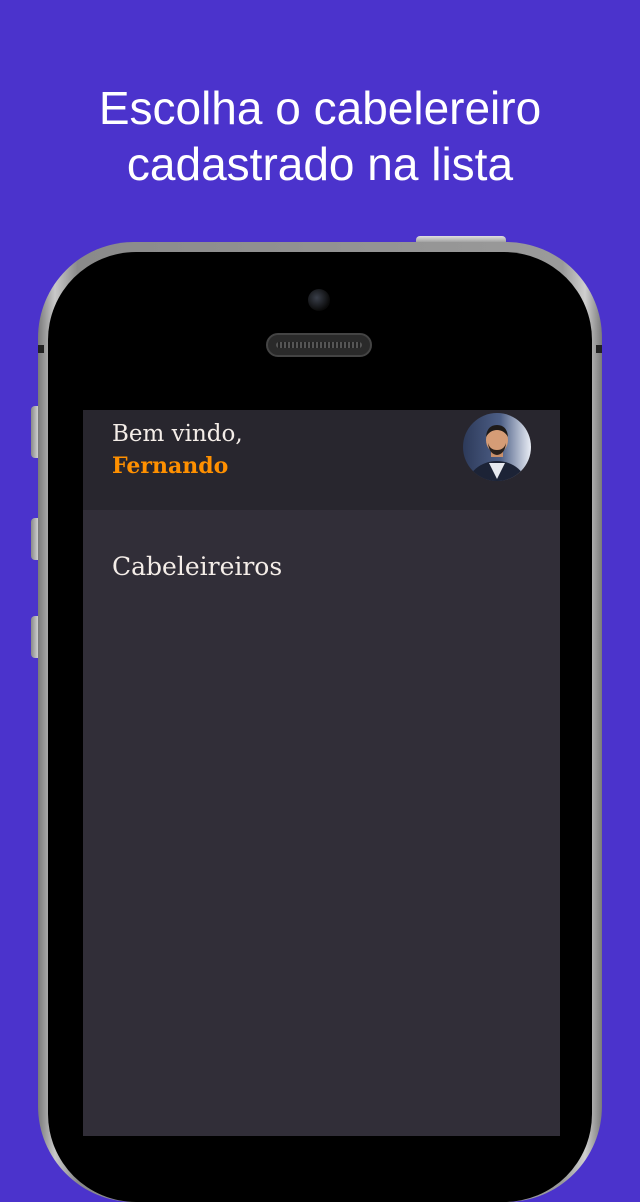 The width and height of the screenshot is (640, 1202). Describe the element at coordinates (319, 345) in the screenshot. I see `earpiece-speaker` at that location.